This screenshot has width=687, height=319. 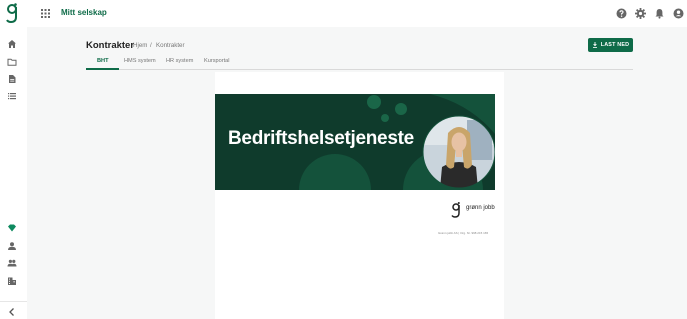 I want to click on help-icon, so click(x=621, y=13).